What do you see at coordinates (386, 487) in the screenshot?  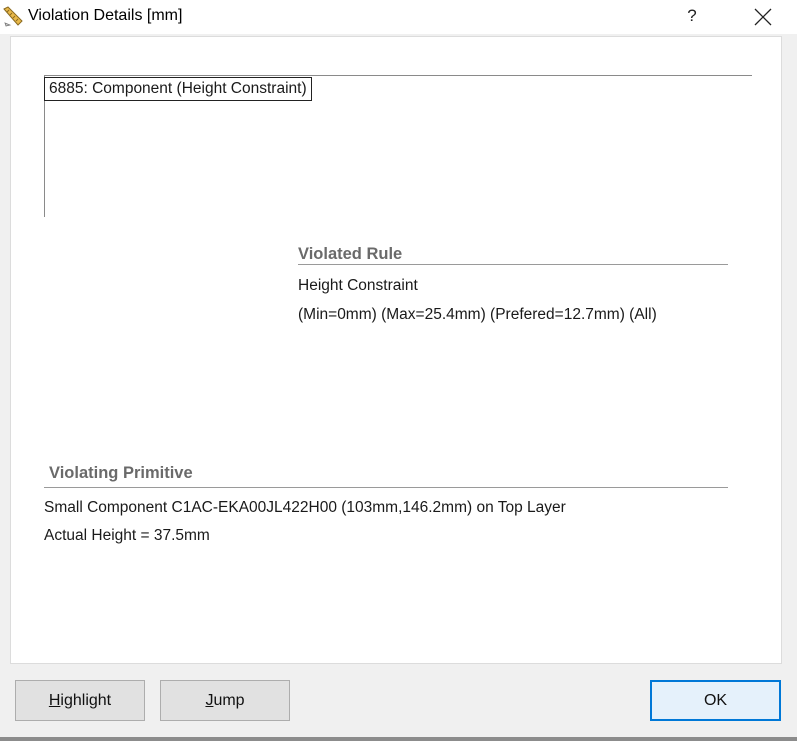 I see `violating-primitive-divider` at bounding box center [386, 487].